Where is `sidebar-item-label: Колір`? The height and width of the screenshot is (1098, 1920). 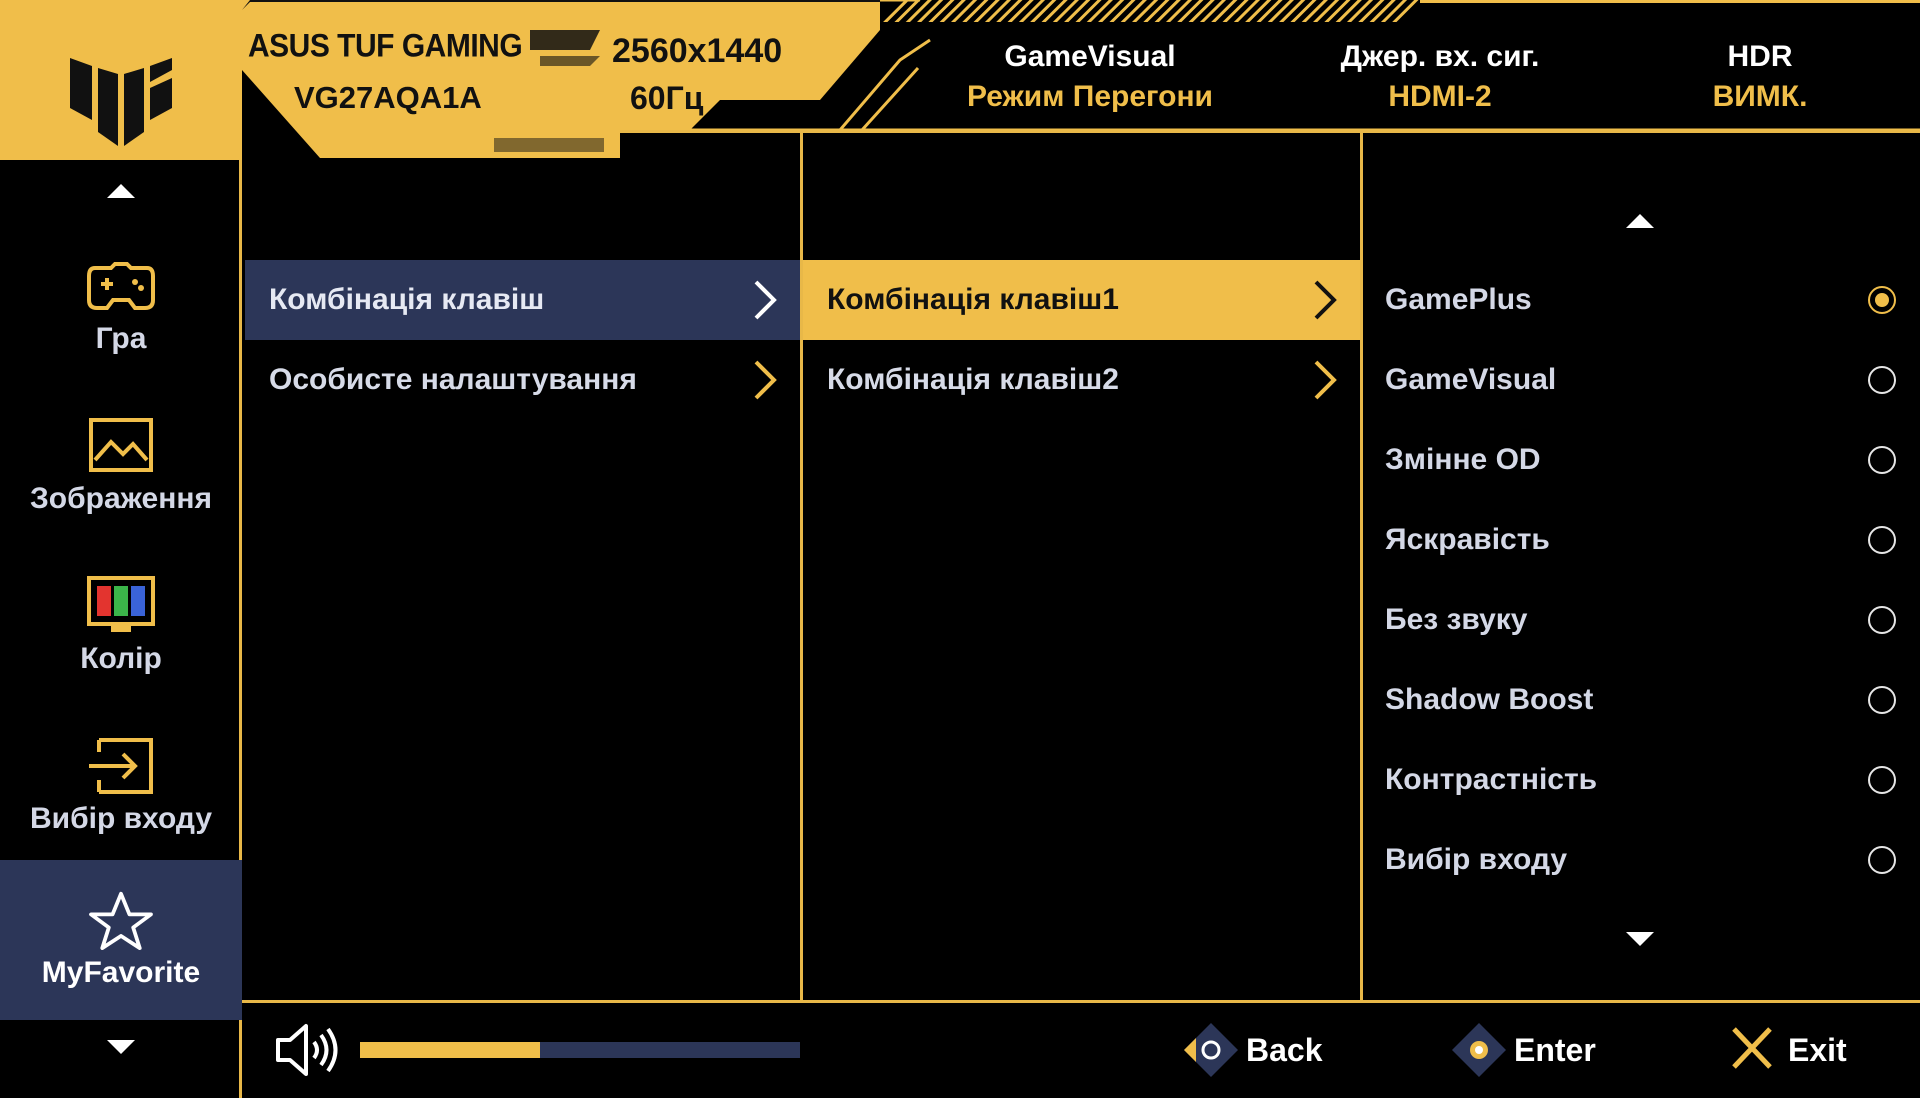
sidebar-item-label: Колір is located at coordinates (121, 658).